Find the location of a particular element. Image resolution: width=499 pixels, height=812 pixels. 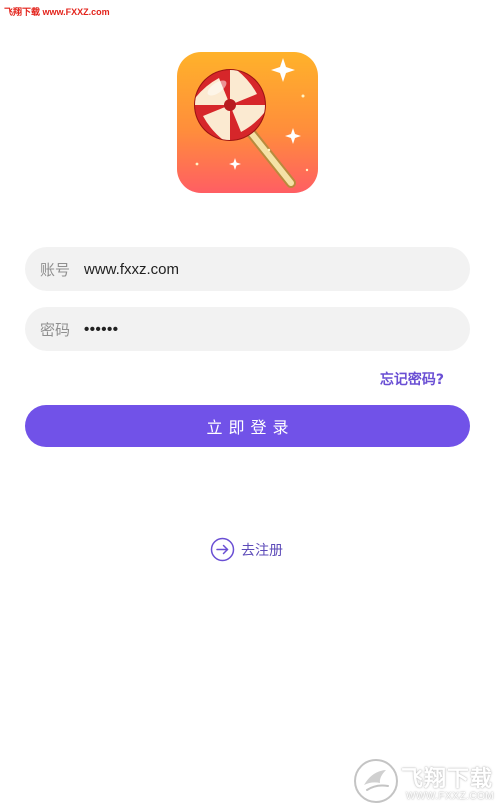

account-input: www.fxxz.com is located at coordinates (131, 269).